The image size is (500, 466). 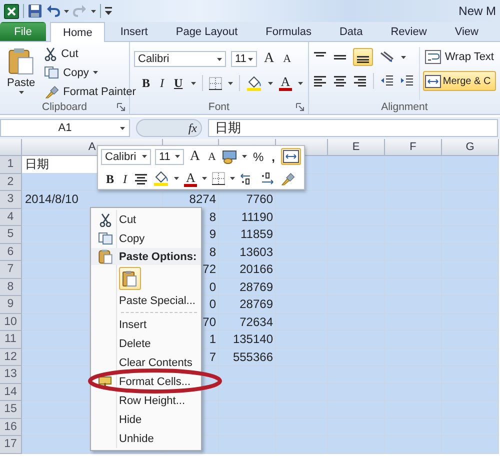 I want to click on formula-input: 日期, so click(x=353, y=128).